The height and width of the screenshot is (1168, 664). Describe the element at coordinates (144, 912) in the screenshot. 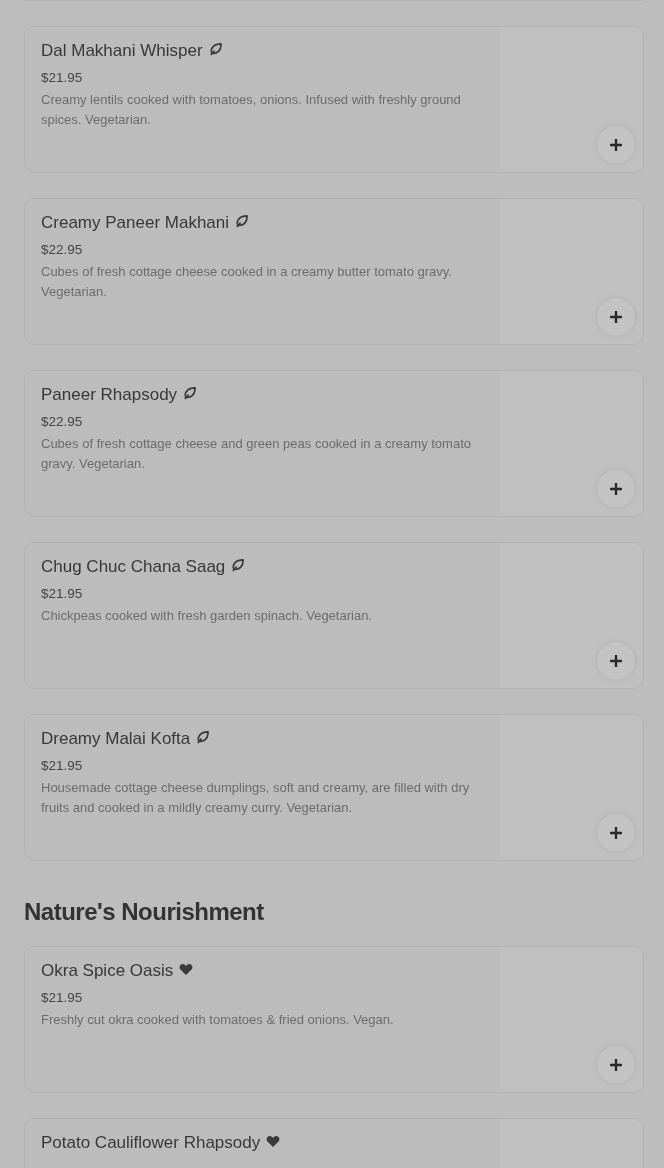

I see `section-heading: Nature's Nourishment` at that location.